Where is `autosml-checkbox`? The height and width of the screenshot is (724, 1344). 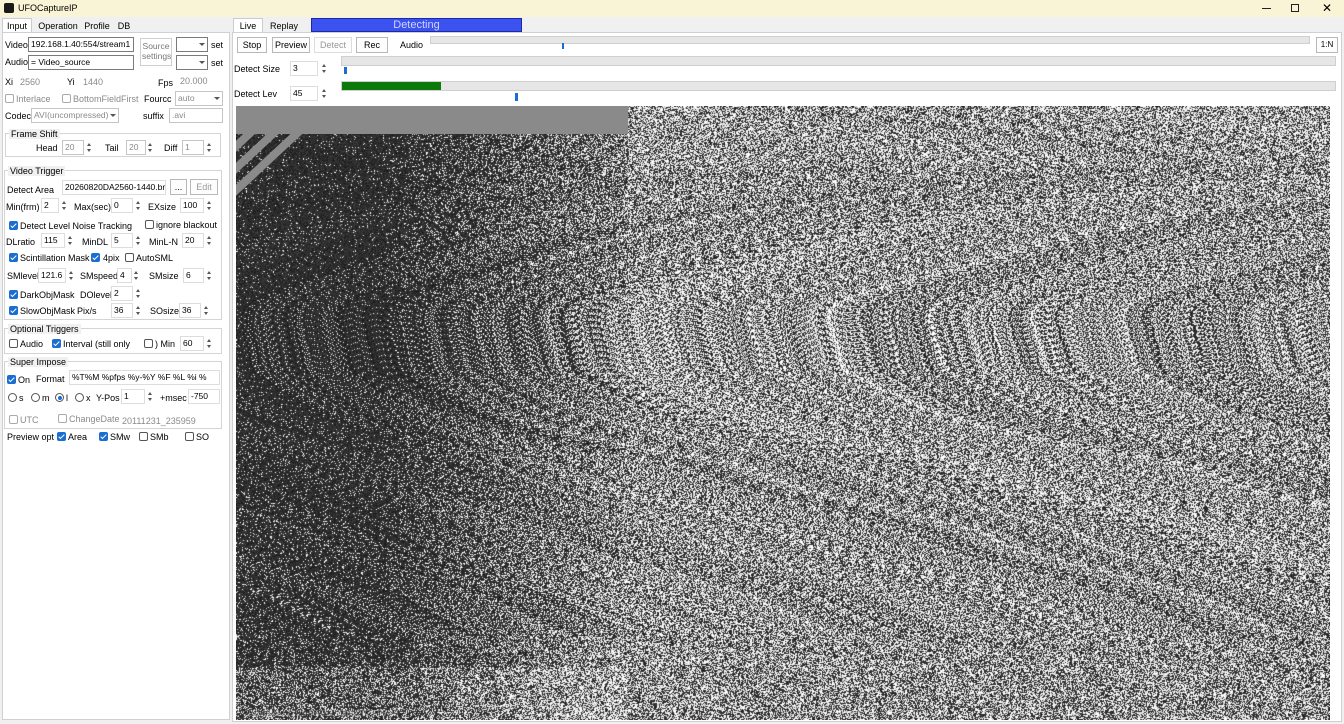
autosml-checkbox is located at coordinates (129, 257).